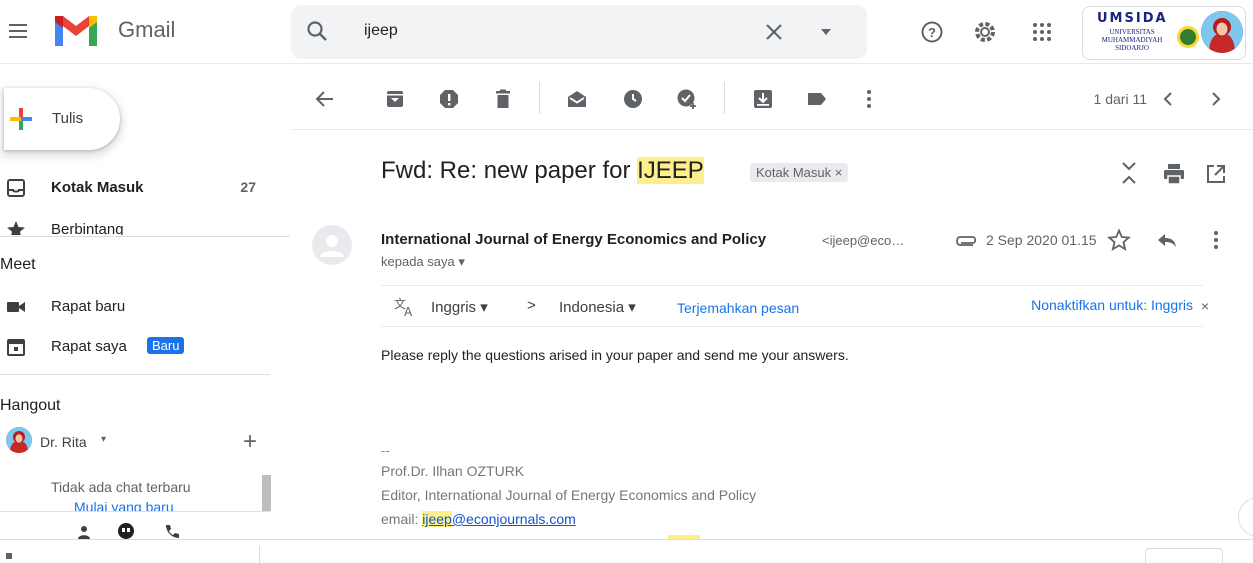 This screenshot has width=1253, height=563. What do you see at coordinates (30, 405) in the screenshot?
I see `hangout-heading: Hangout` at bounding box center [30, 405].